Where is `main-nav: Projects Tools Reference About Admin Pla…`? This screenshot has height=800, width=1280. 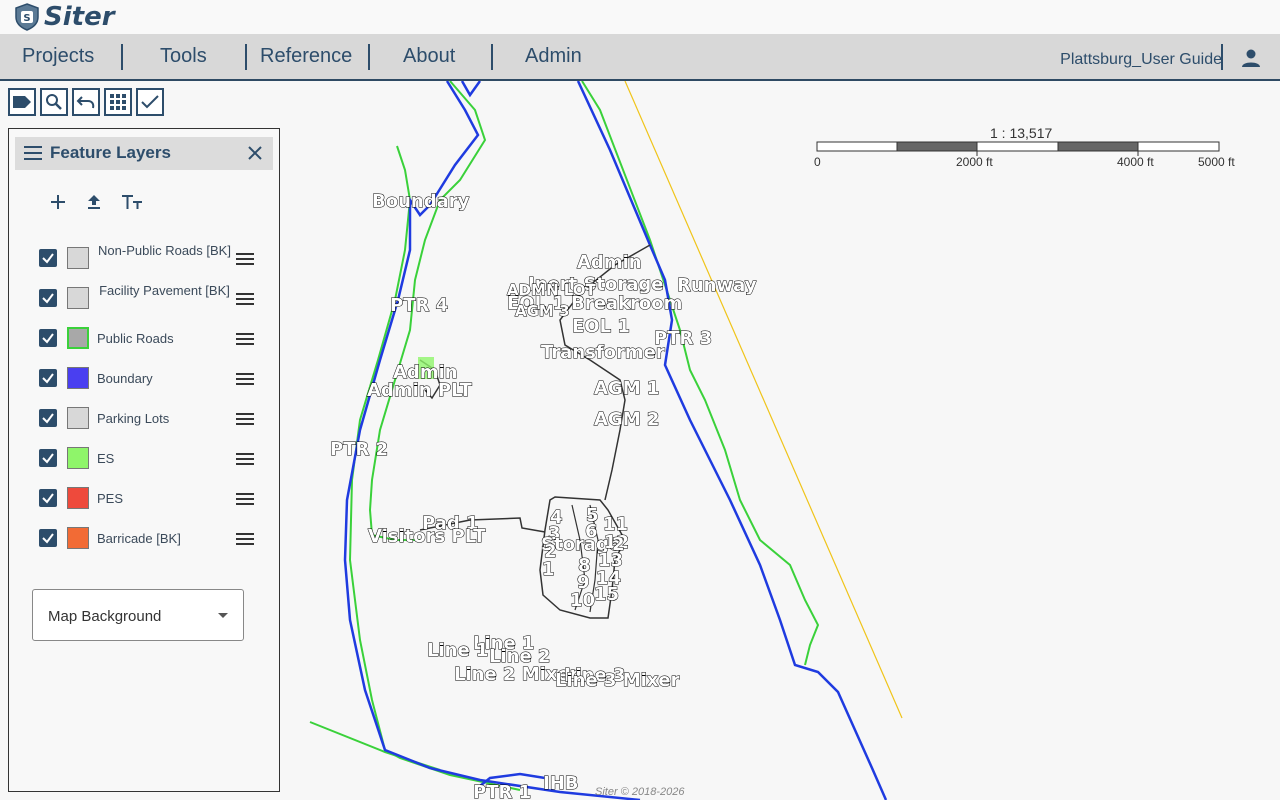 main-nav: Projects Tools Reference About Admin Pla… is located at coordinates (640, 57).